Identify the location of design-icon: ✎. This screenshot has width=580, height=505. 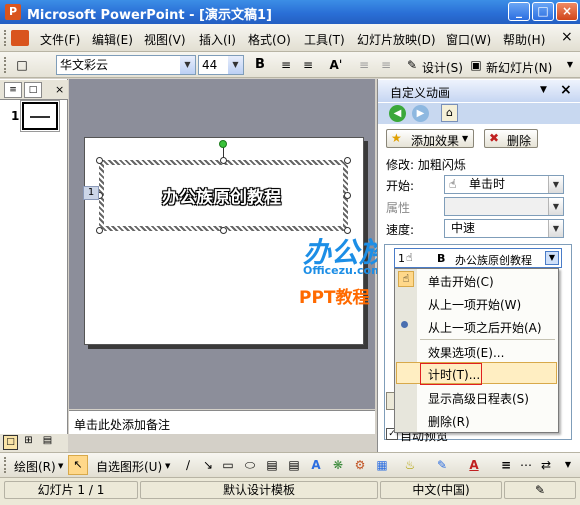
(412, 65).